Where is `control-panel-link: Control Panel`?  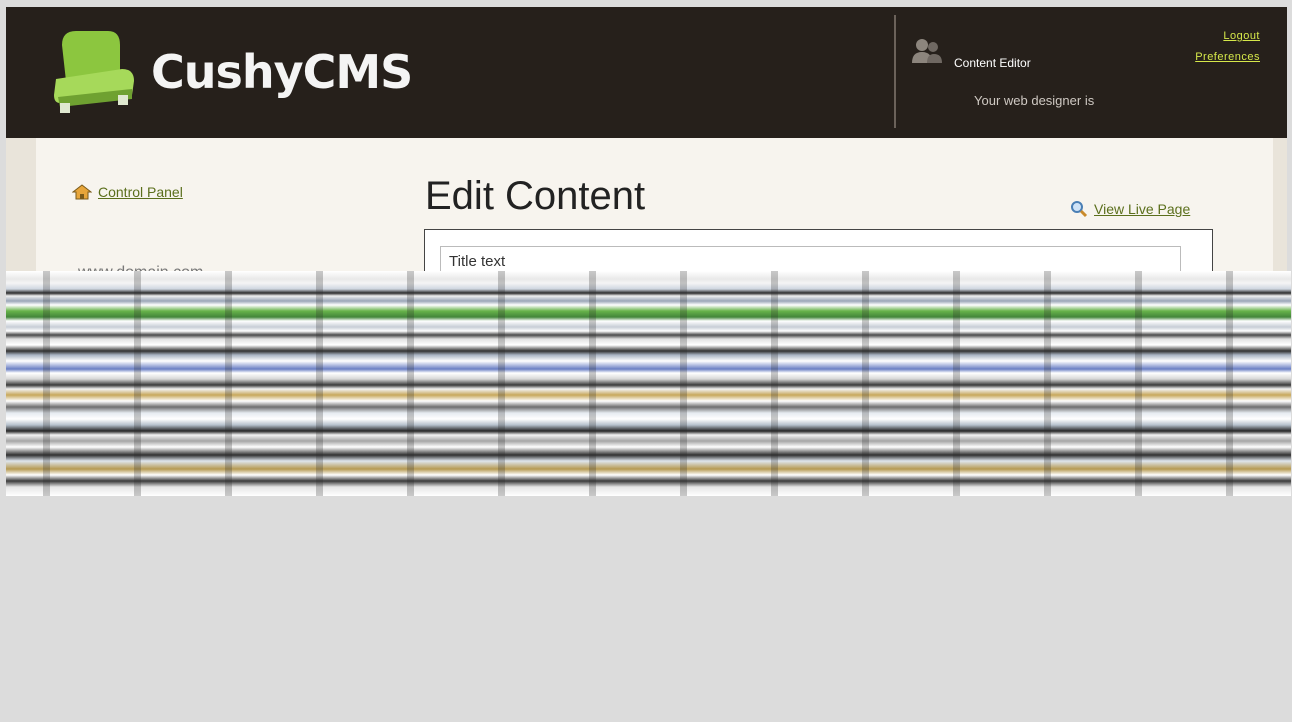 control-panel-link: Control Panel is located at coordinates (127, 192).